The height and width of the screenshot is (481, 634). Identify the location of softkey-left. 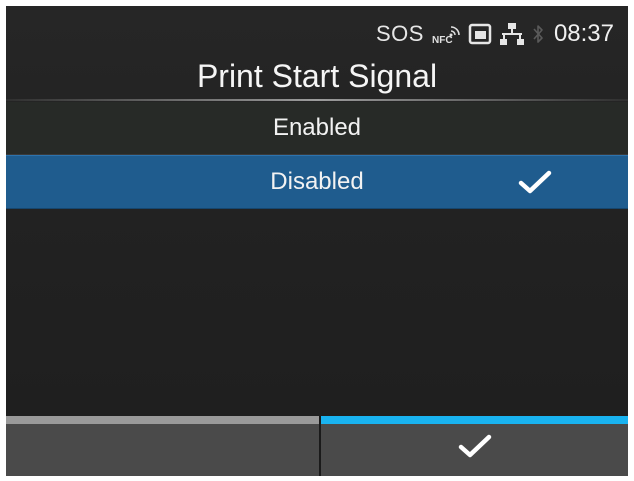
(162, 446).